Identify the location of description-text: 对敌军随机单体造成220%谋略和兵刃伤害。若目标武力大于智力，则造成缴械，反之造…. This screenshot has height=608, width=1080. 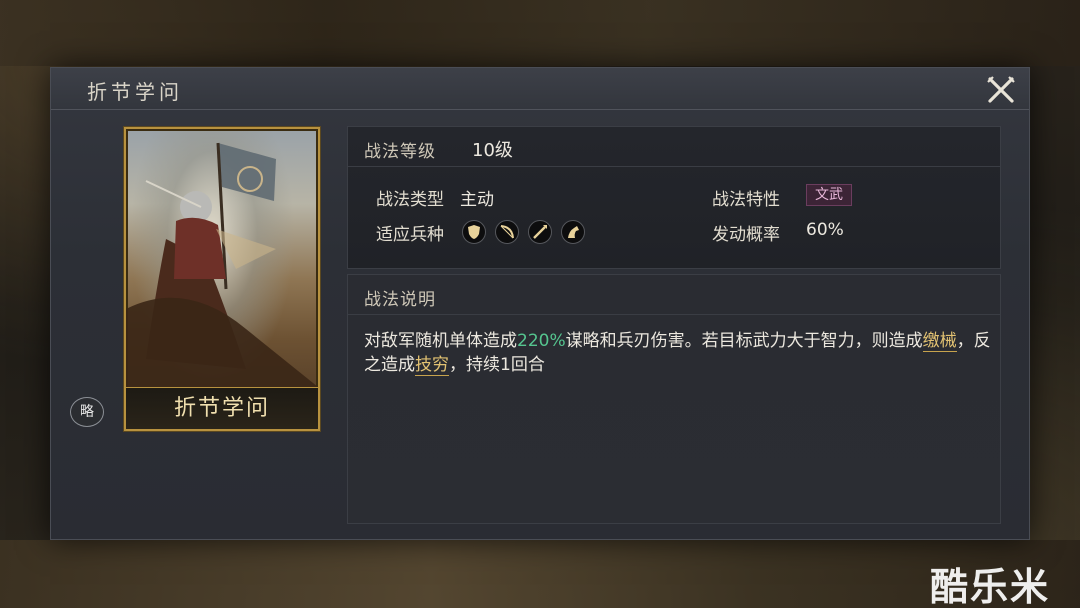
(679, 353).